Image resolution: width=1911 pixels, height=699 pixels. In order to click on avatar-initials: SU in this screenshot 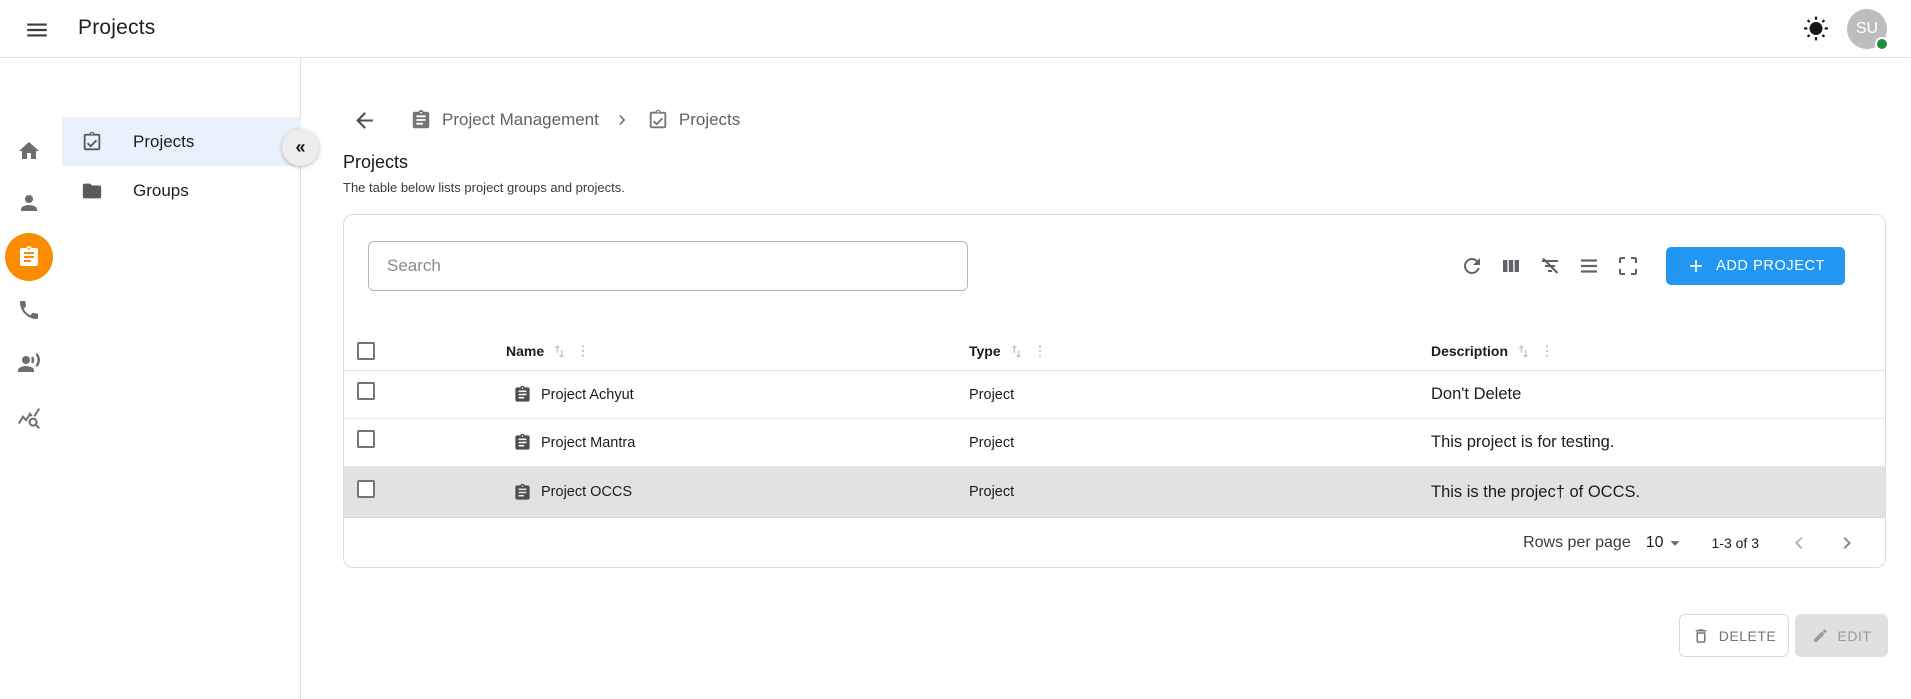, I will do `click(1867, 28)`.